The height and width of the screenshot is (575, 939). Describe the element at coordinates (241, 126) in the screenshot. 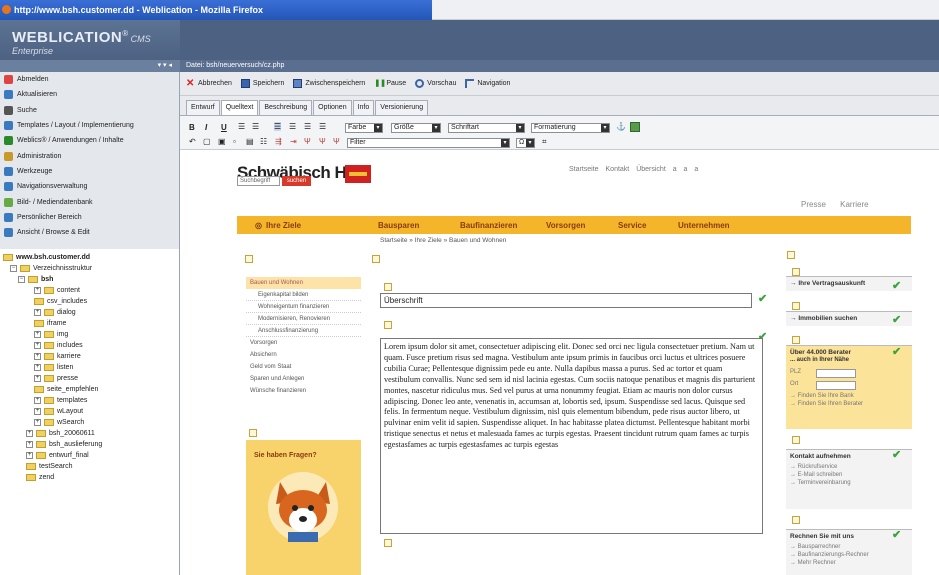

I see `ordered-list-icon: ☰` at that location.